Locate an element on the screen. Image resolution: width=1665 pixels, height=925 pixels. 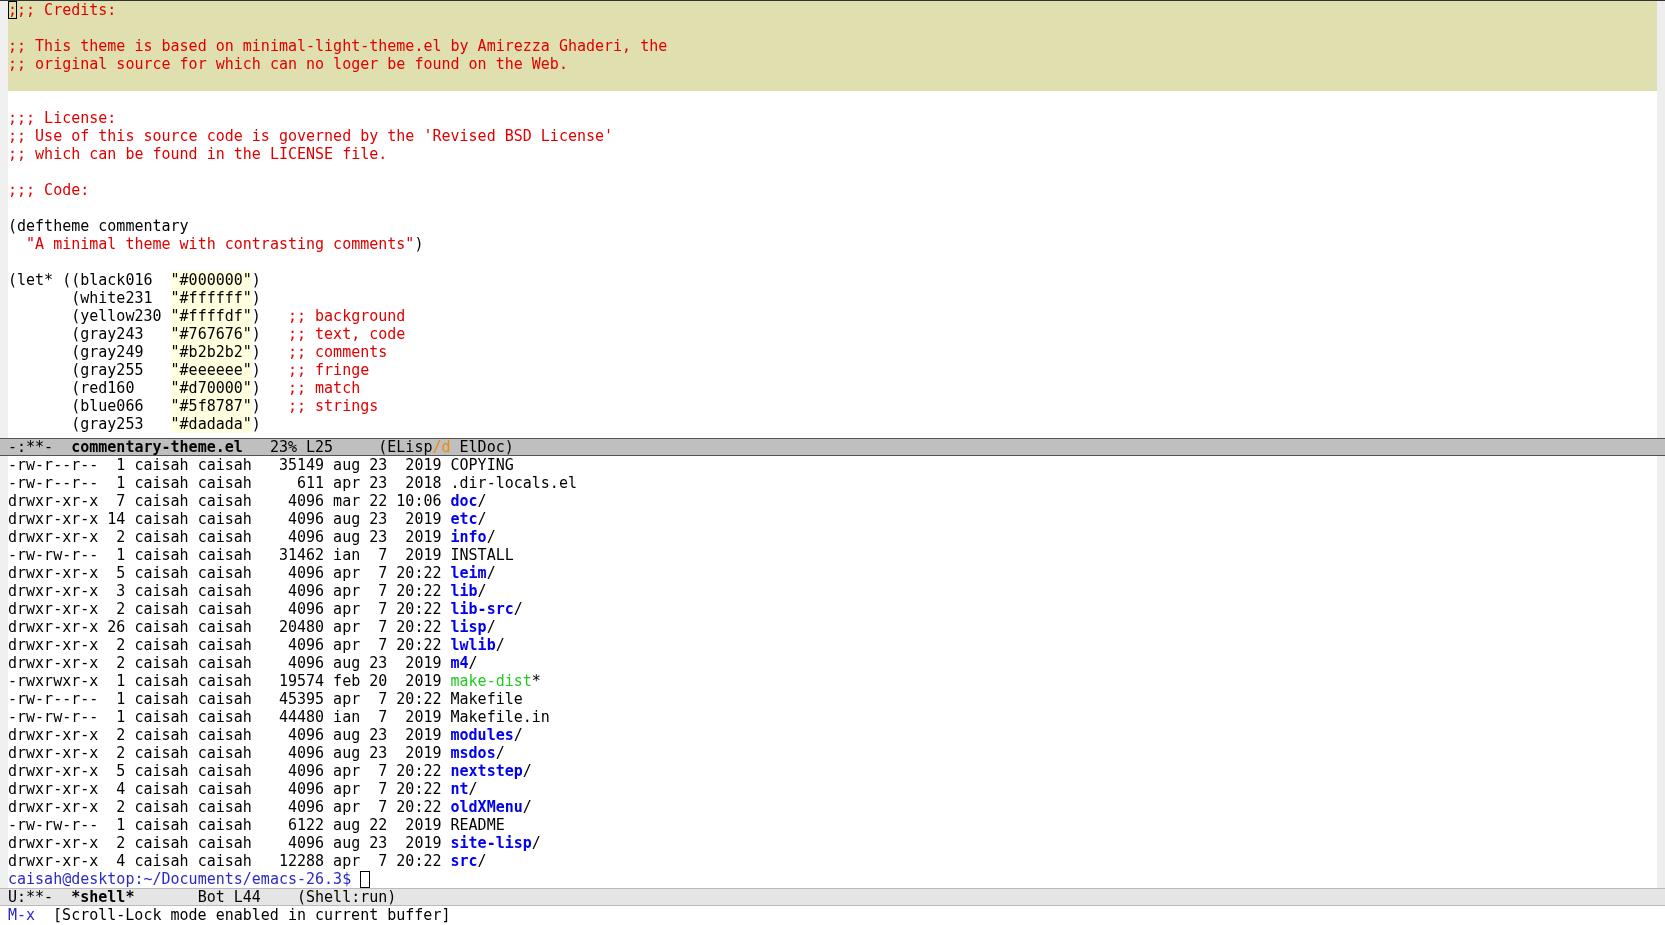
string-literal: "#b2b2b2" is located at coordinates (211, 352).